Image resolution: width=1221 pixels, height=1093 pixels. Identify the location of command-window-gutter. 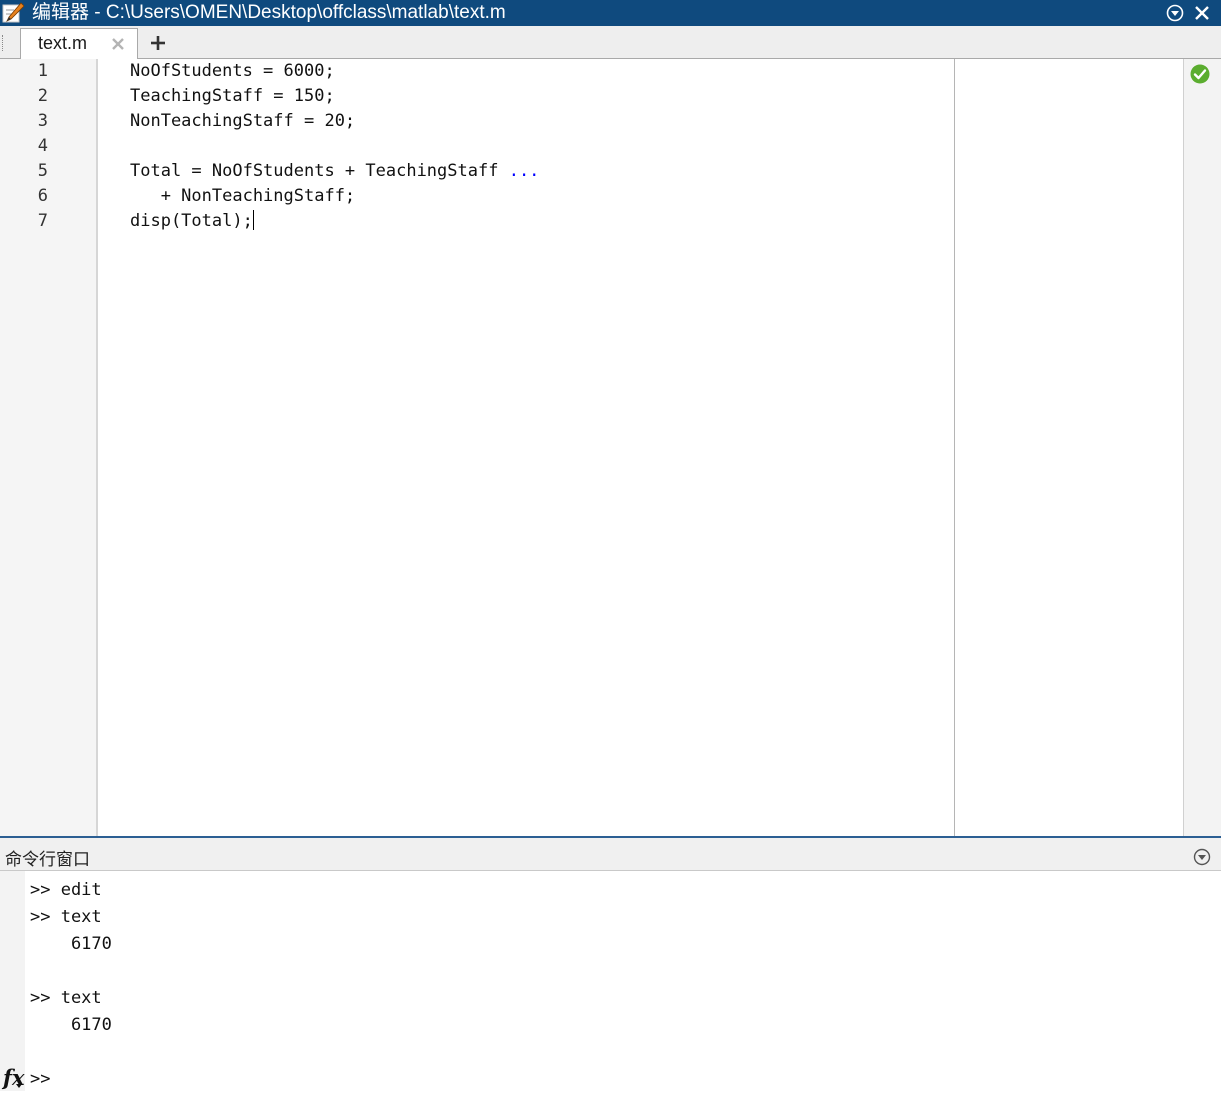
(12, 981).